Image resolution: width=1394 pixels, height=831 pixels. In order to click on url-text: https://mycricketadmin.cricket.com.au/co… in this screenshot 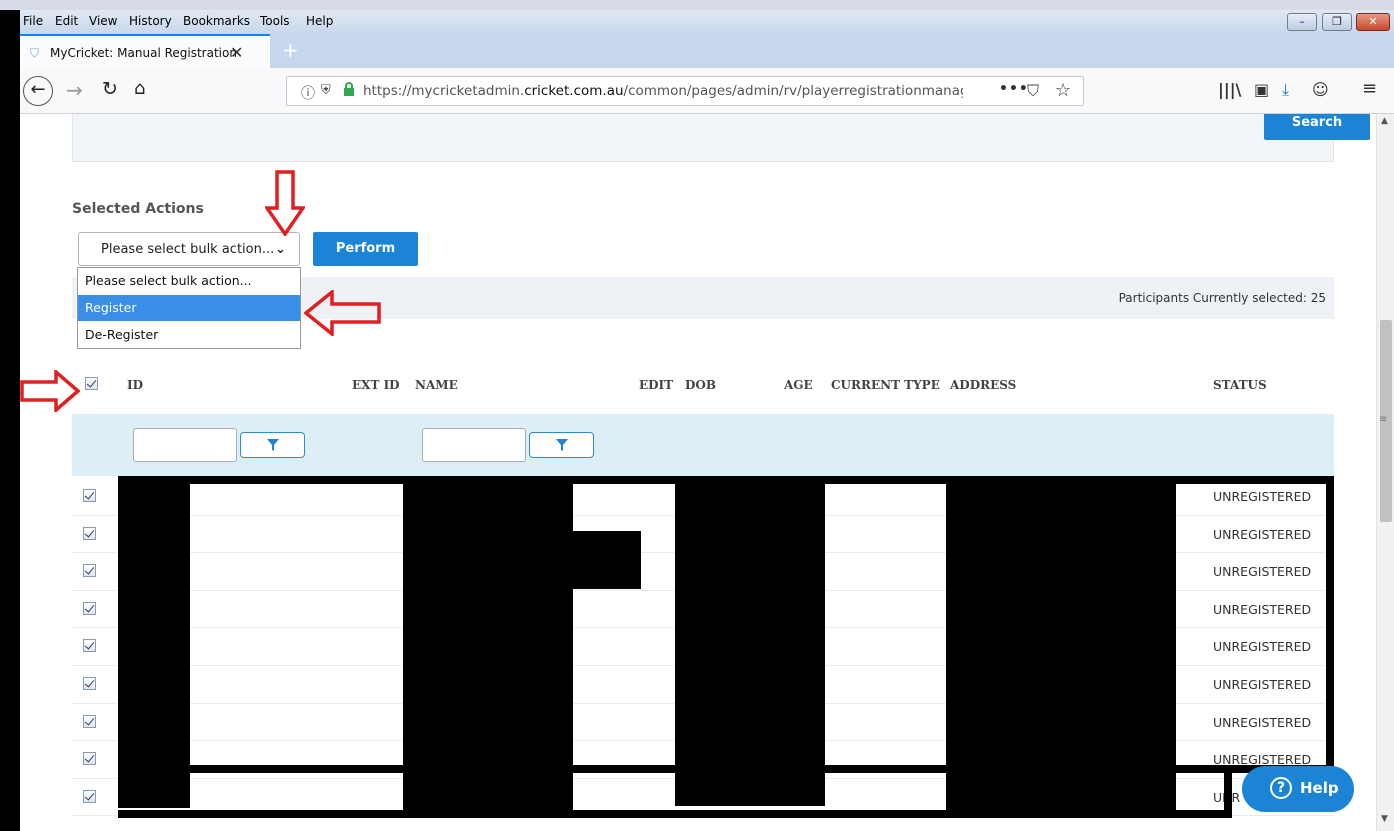, I will do `click(663, 91)`.